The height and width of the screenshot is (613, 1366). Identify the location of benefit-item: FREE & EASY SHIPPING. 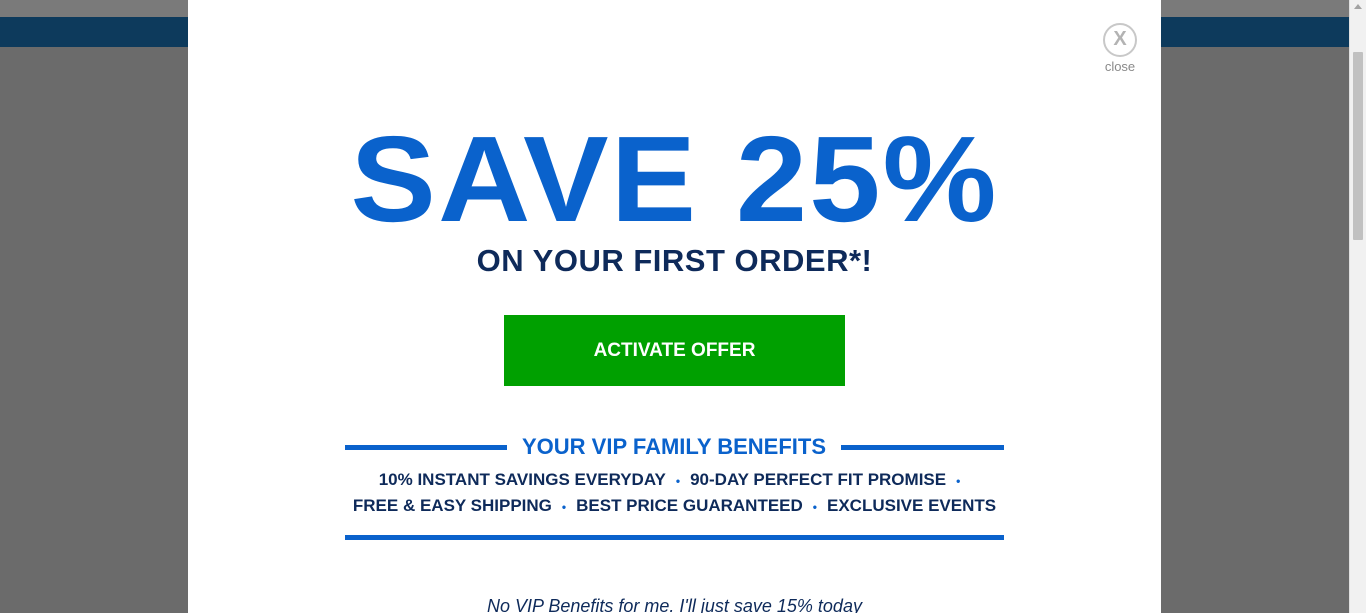
(452, 505).